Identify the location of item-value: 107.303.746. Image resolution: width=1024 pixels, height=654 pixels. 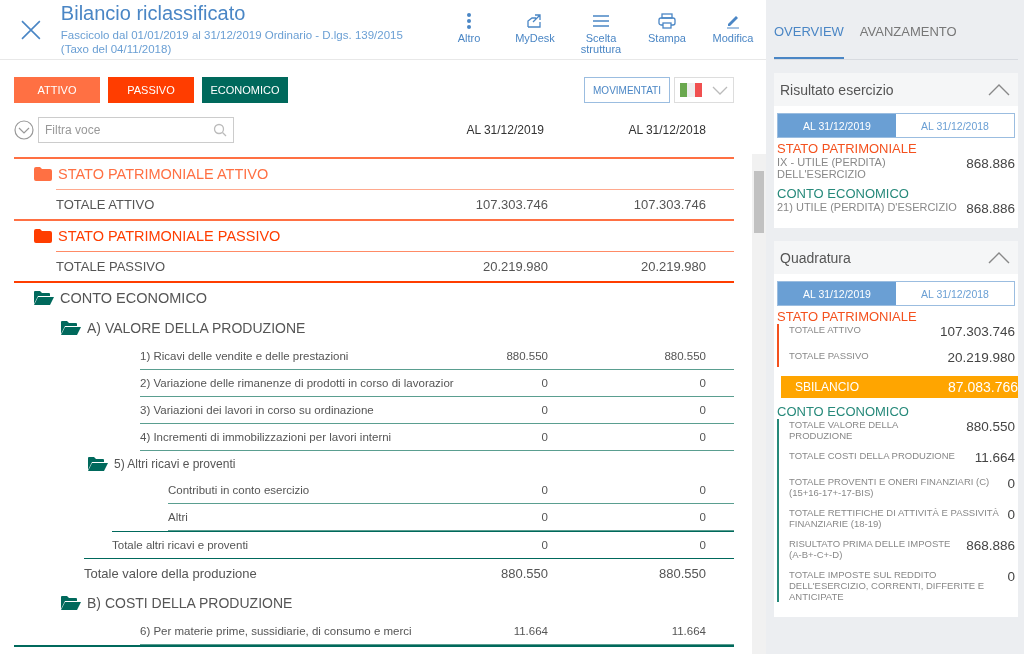
(977, 331).